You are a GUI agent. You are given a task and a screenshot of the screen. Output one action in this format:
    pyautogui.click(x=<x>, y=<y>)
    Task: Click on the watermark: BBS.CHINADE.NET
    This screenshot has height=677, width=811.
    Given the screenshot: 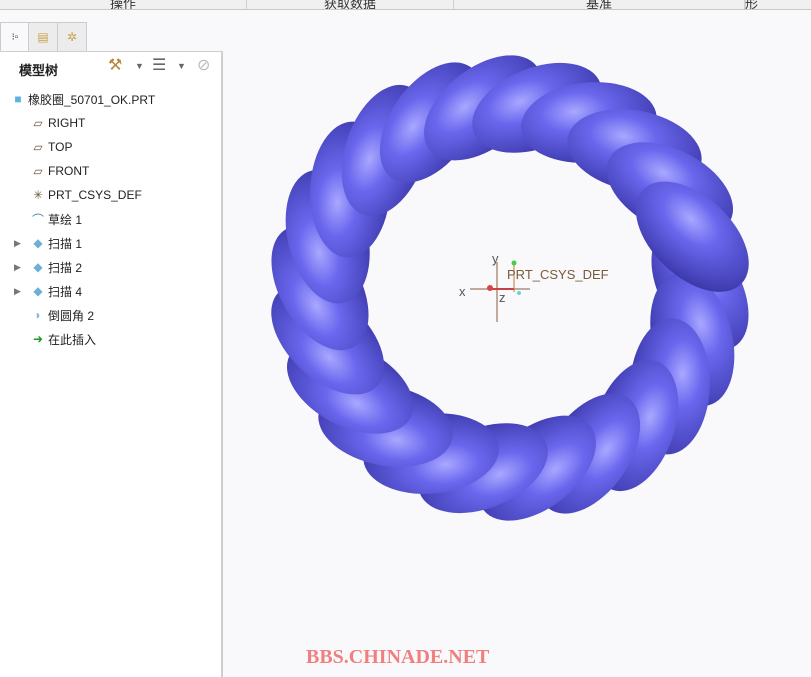 What is the action you would take?
    pyautogui.click(x=398, y=657)
    